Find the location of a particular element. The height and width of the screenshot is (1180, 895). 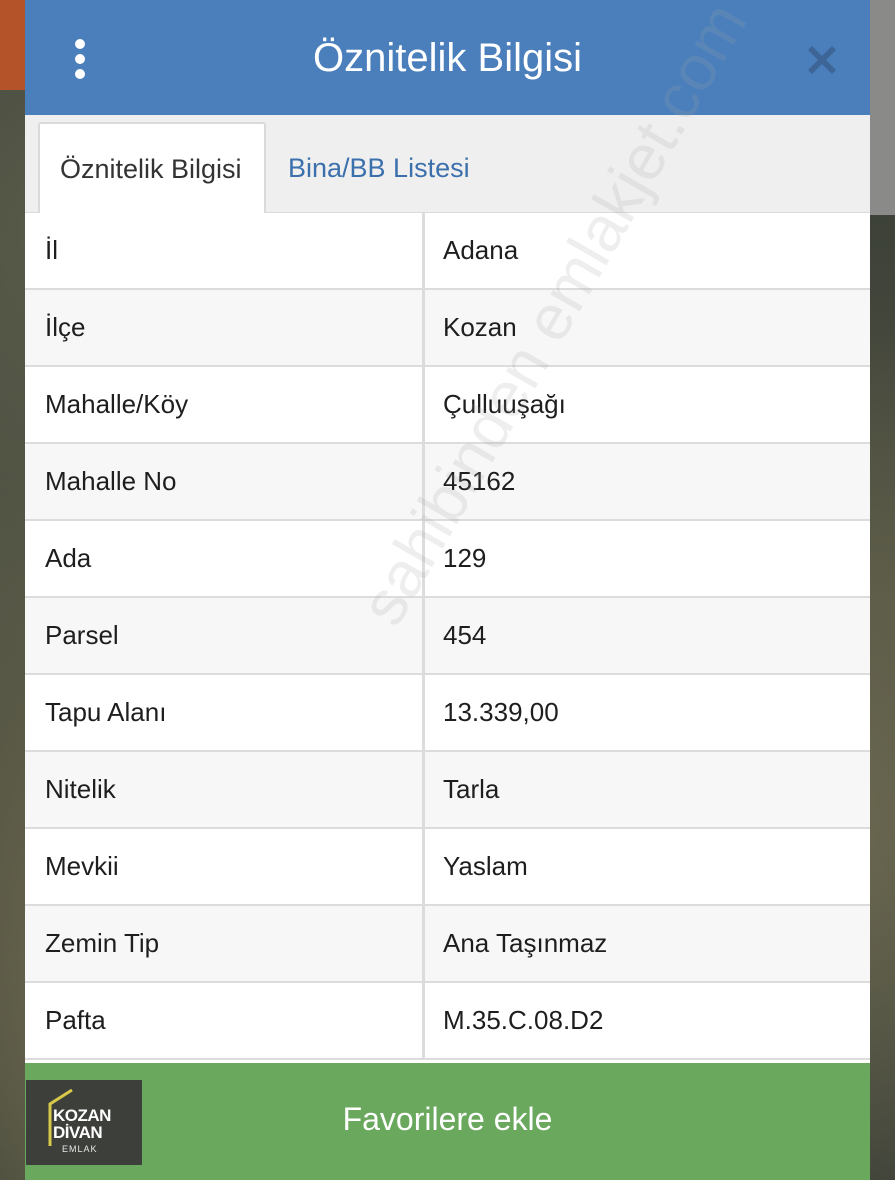

dialog-header: Öznitelik Bilgisi is located at coordinates (447, 57).